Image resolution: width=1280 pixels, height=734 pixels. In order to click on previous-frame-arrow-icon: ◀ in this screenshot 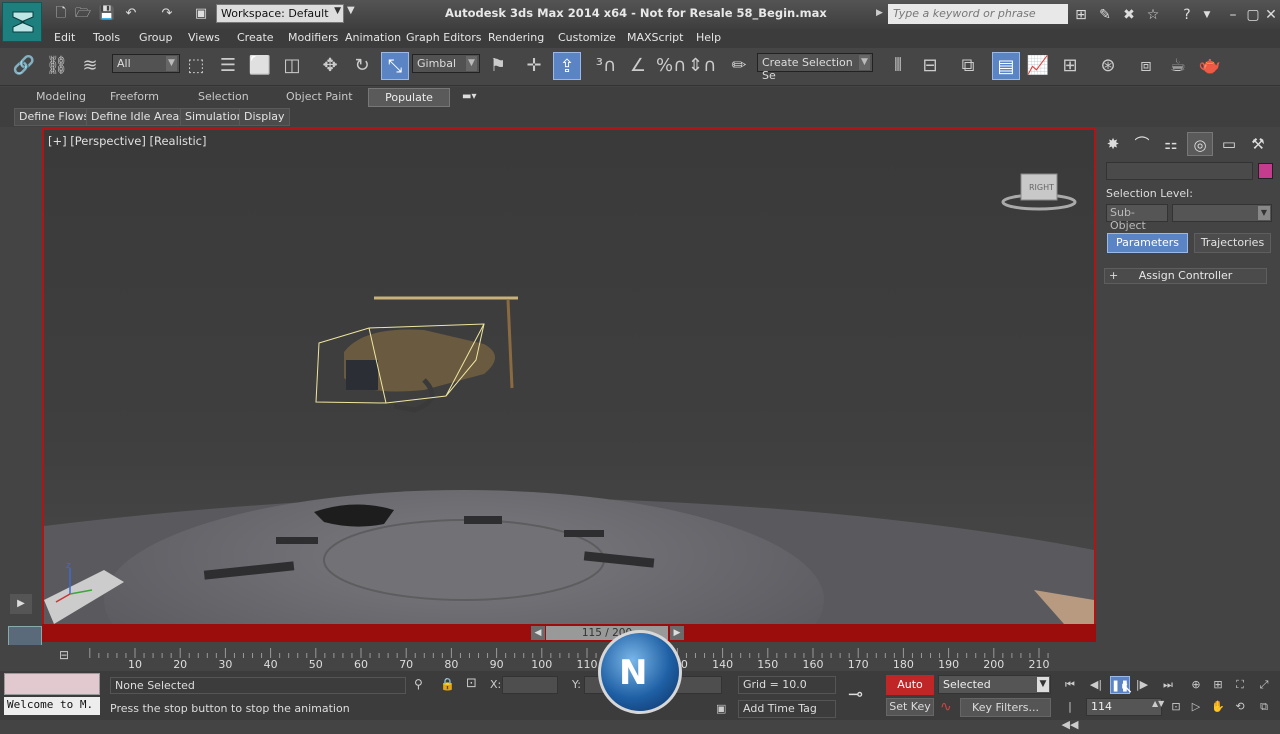, I will do `click(538, 633)`.